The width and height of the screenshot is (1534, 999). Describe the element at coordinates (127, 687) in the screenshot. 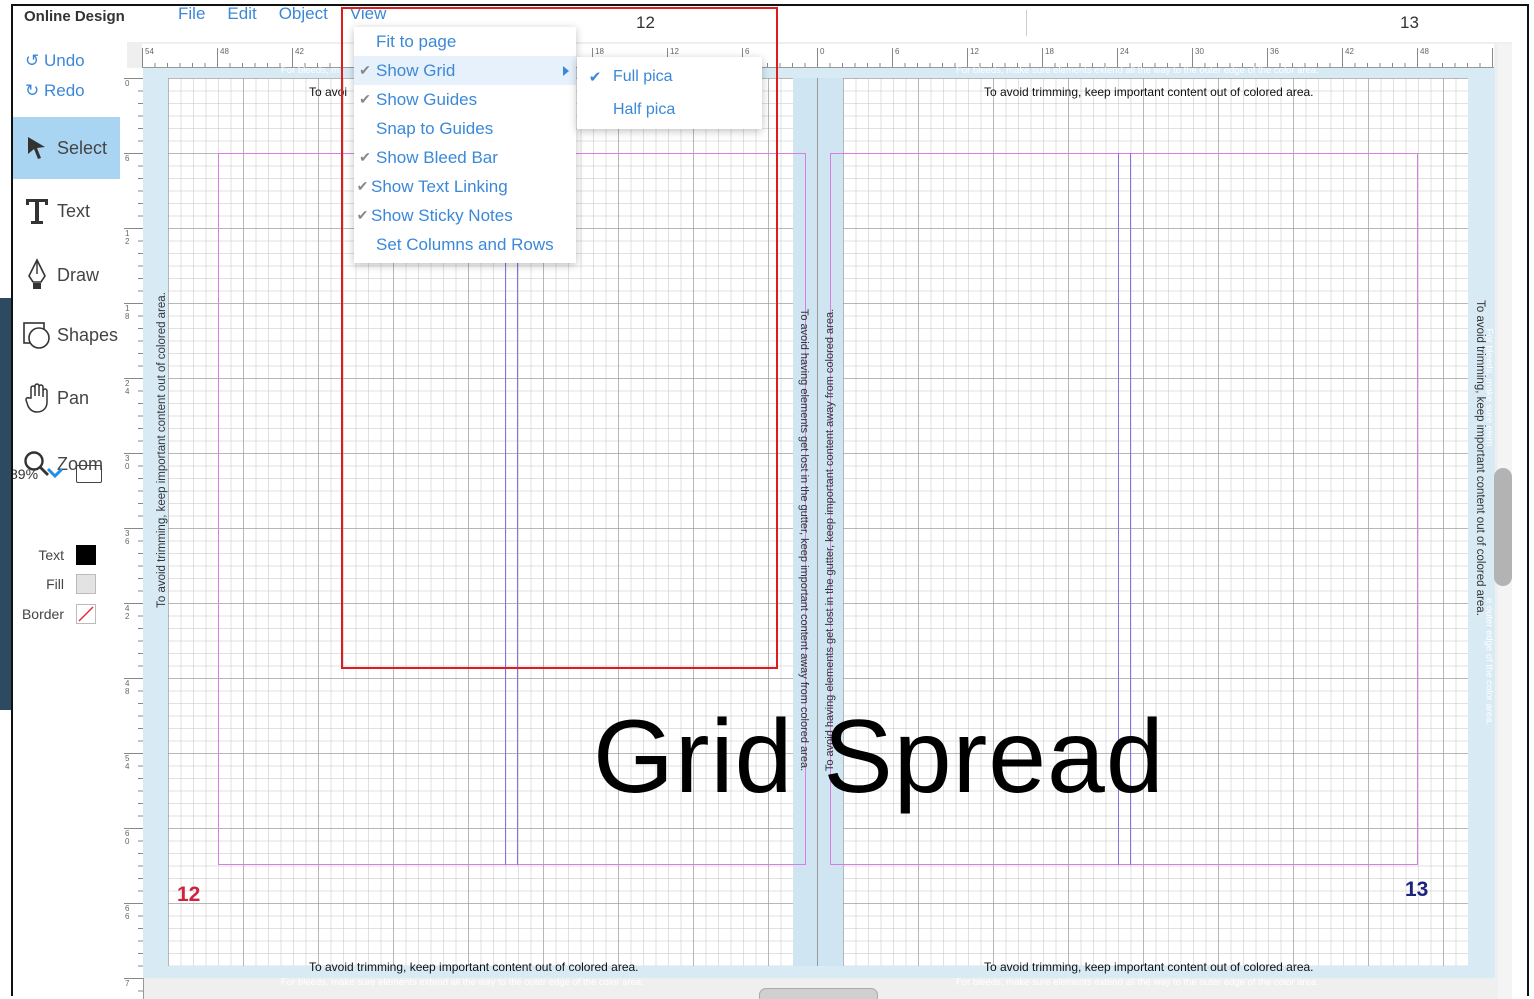

I see `ruler-label: 4 8` at that location.